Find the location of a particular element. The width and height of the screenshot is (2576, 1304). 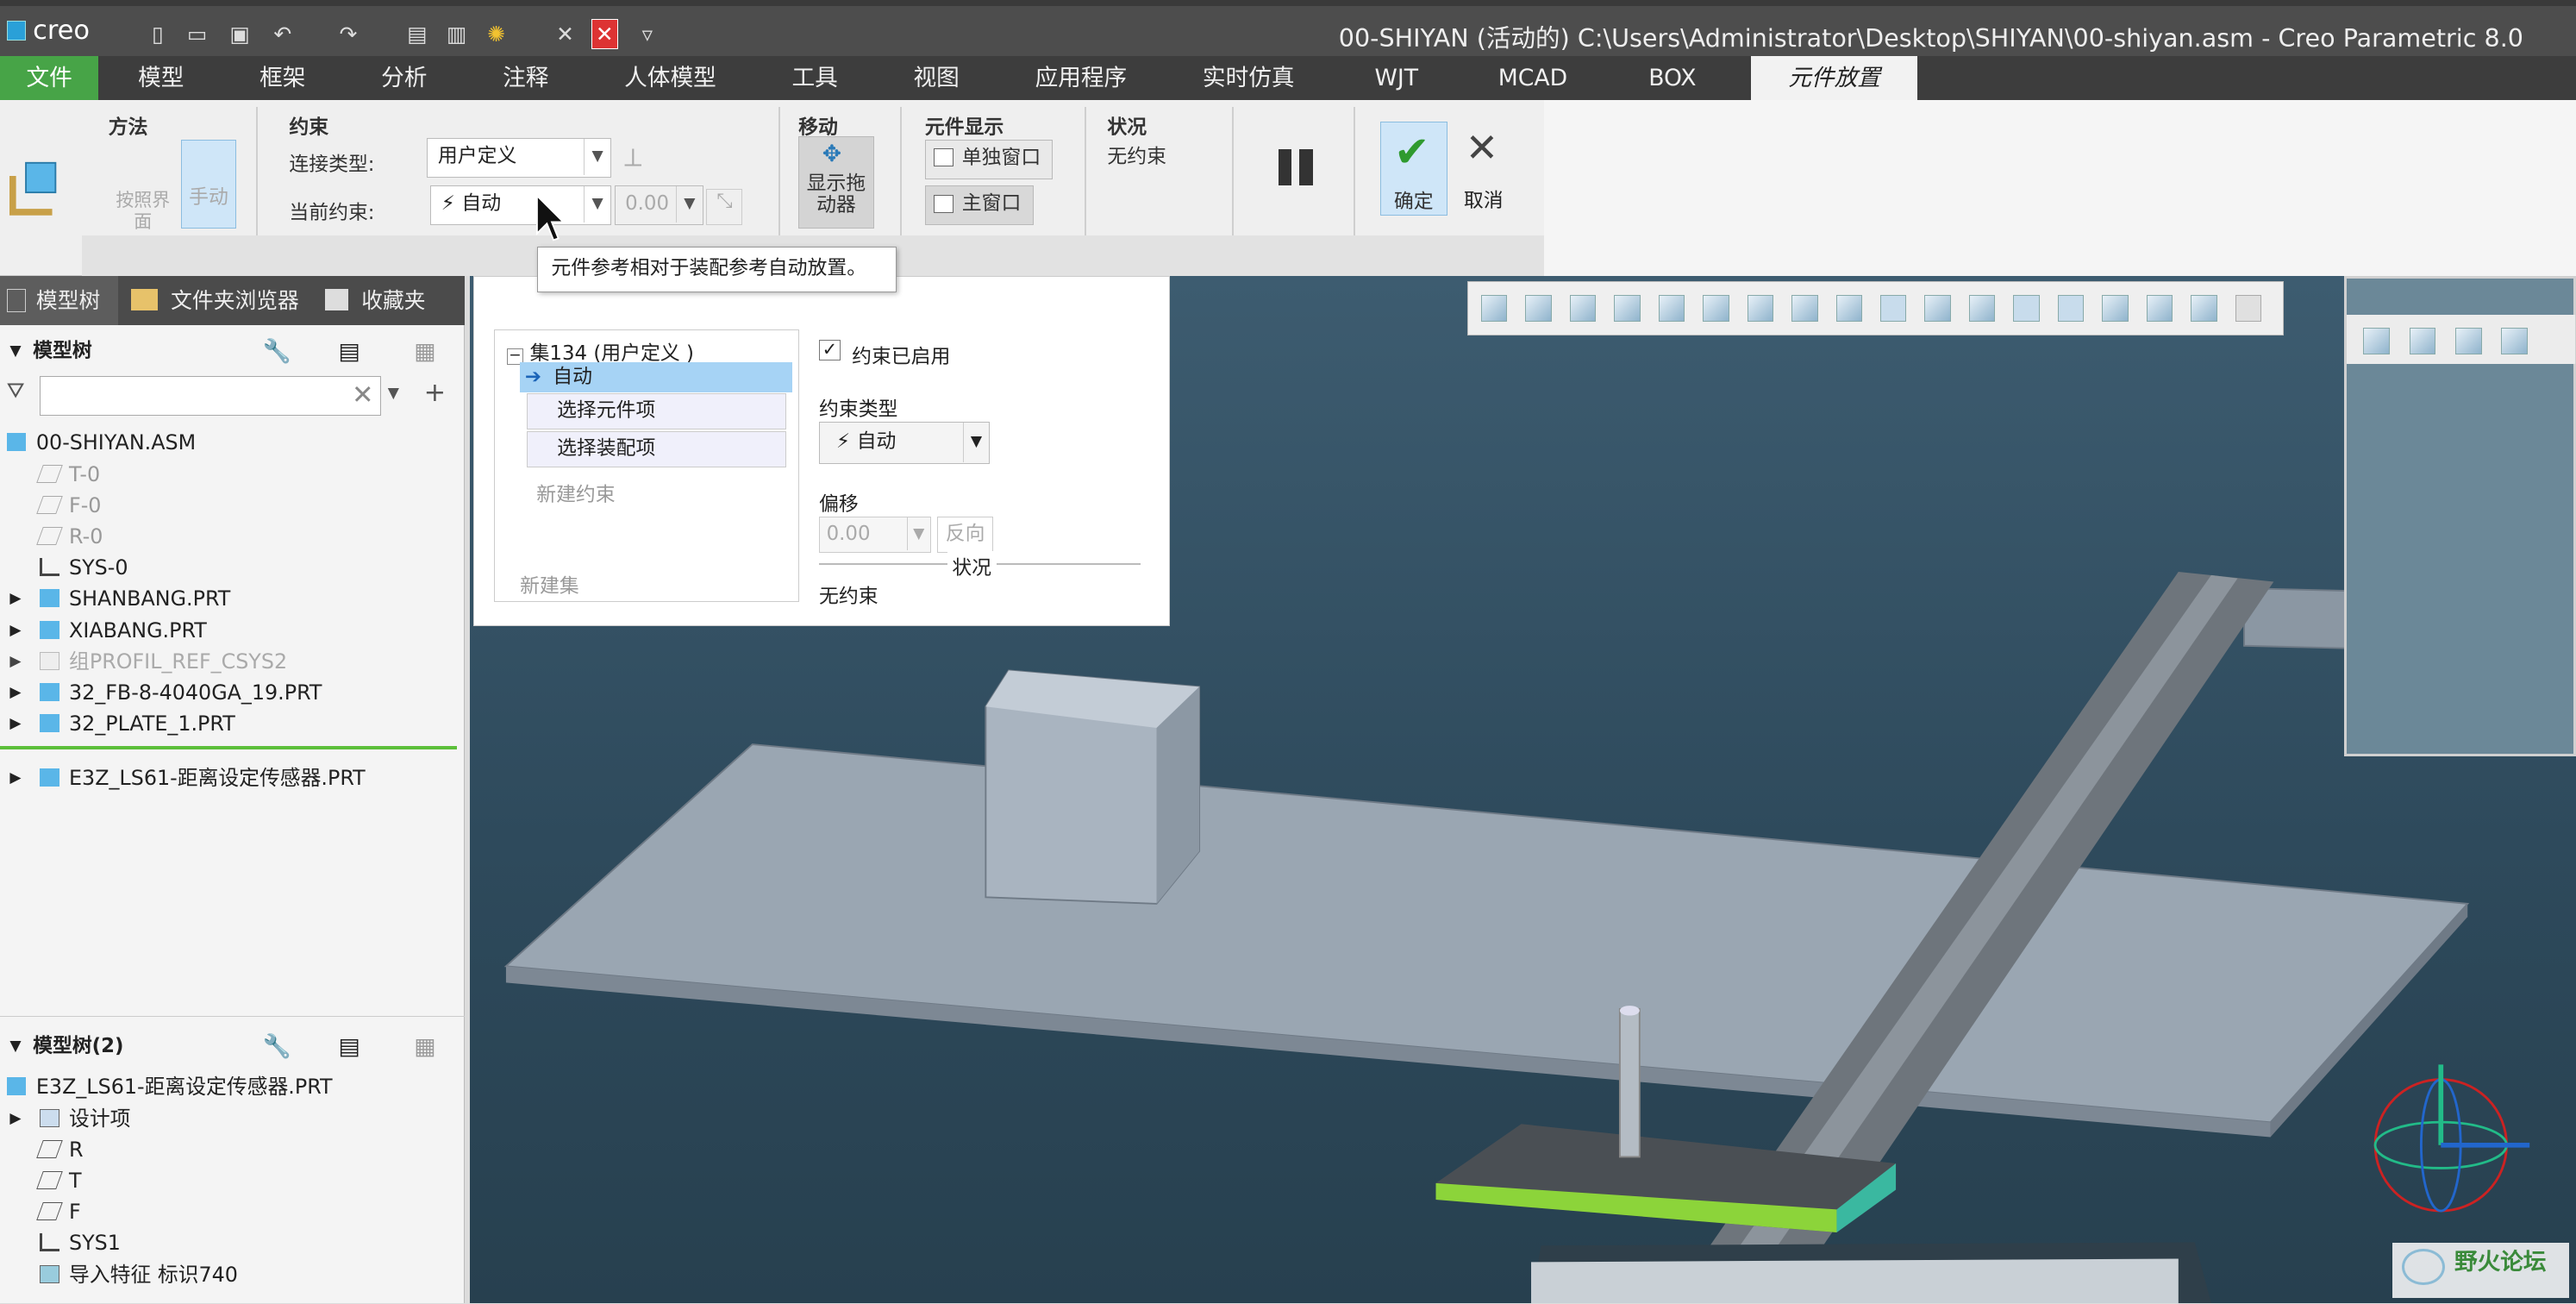

tab-mcad: MCAD is located at coordinates (1532, 78).